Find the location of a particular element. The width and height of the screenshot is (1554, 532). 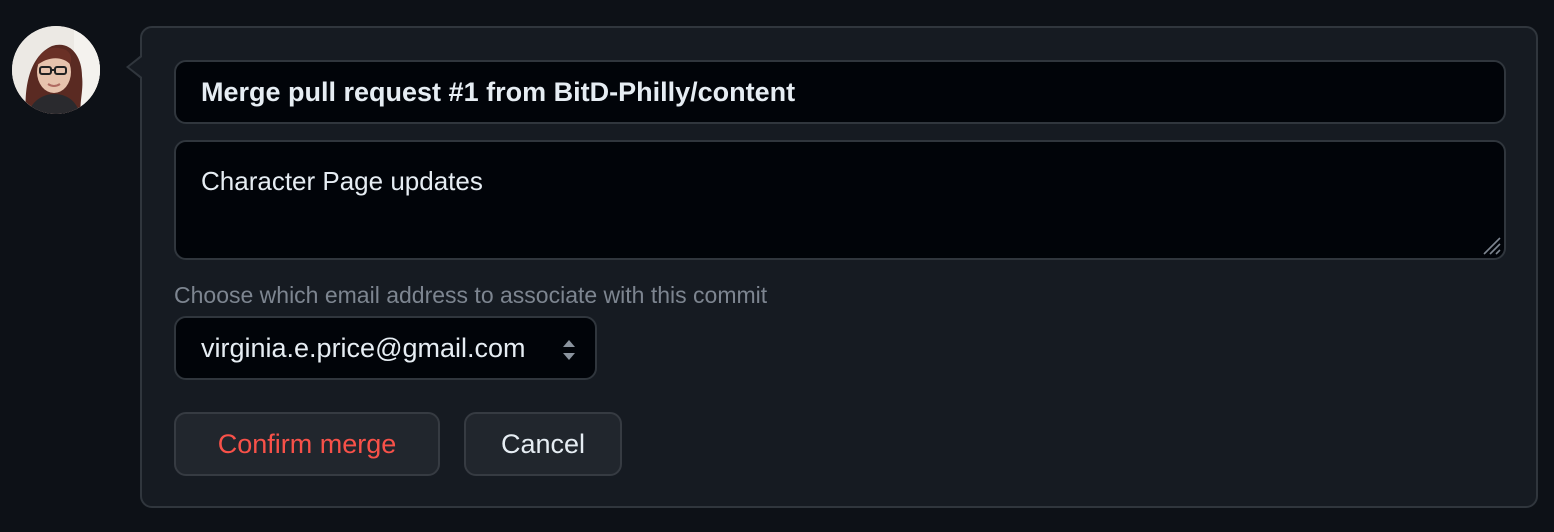

email-select: virginia.e.price@gmail.com is located at coordinates (385, 348).